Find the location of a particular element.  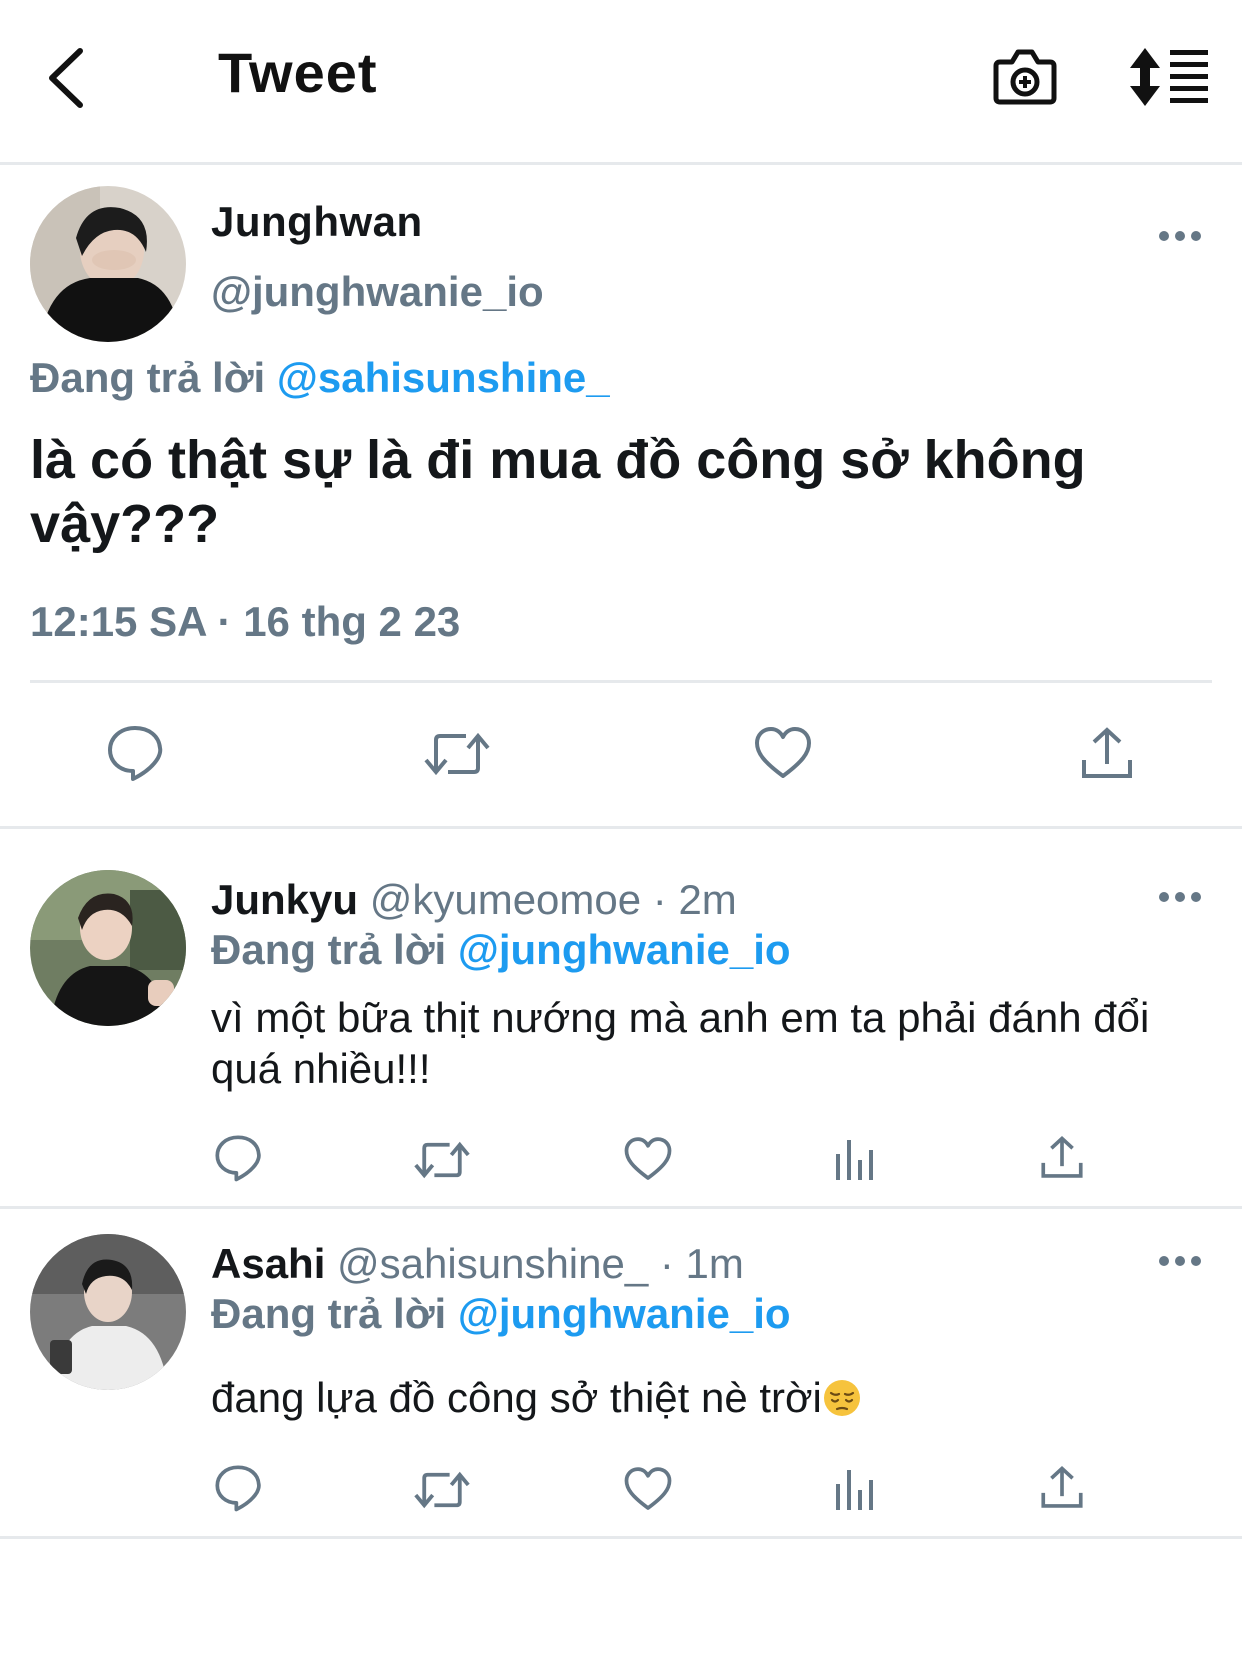

pensive-face-emoji-icon is located at coordinates (841, 1398).